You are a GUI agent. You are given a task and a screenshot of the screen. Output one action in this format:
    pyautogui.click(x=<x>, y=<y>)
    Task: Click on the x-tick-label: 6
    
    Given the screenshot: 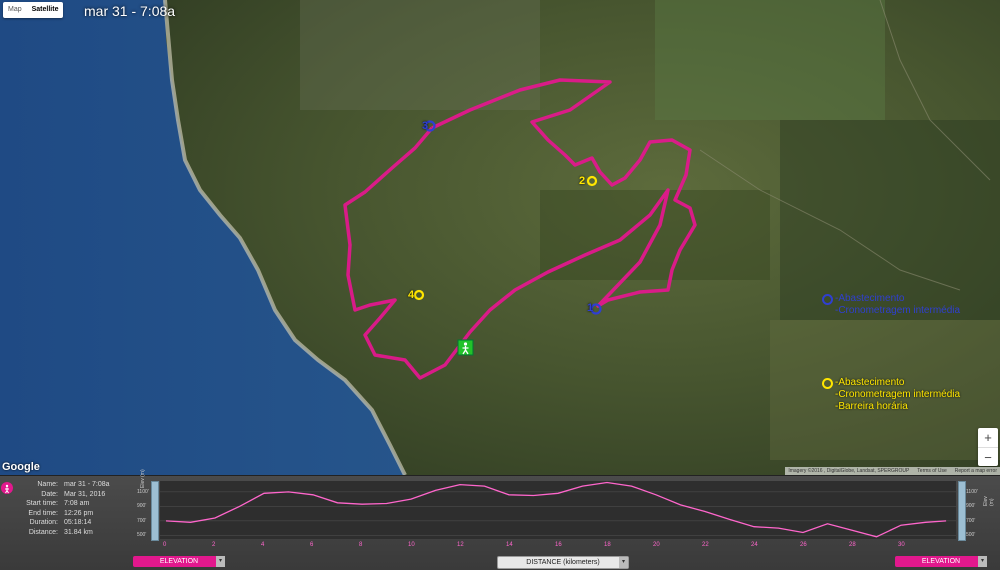 What is the action you would take?
    pyautogui.click(x=312, y=545)
    